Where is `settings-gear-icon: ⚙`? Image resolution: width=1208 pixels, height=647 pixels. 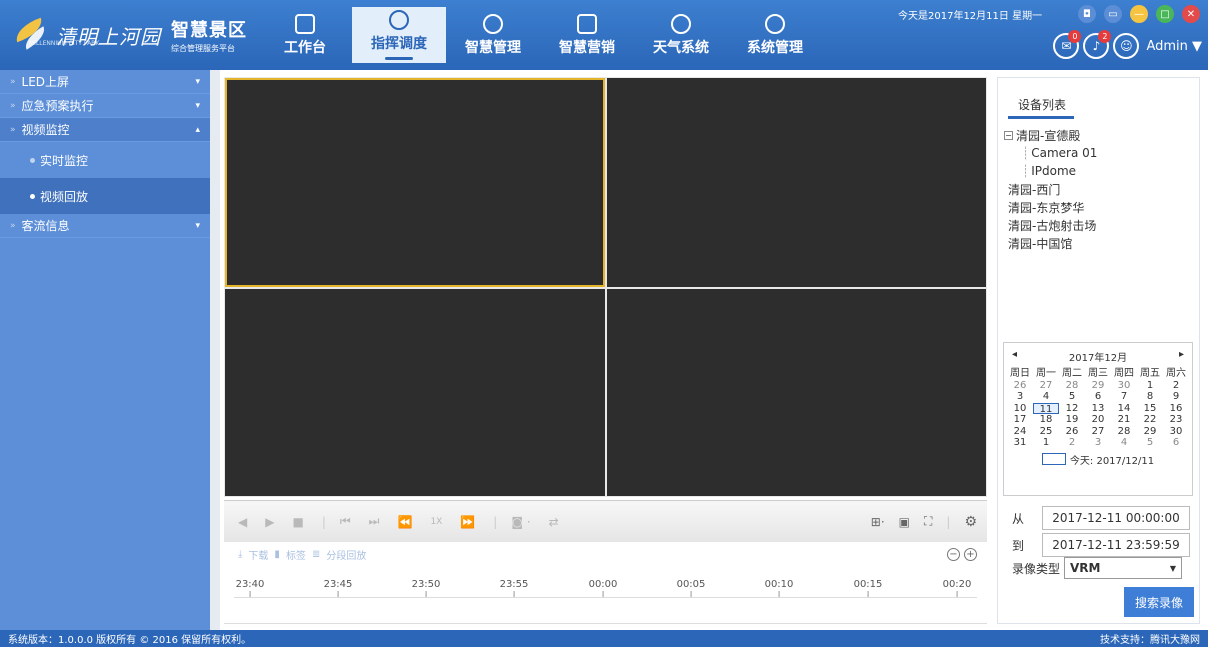
settings-gear-icon: ⚙ is located at coordinates (970, 522).